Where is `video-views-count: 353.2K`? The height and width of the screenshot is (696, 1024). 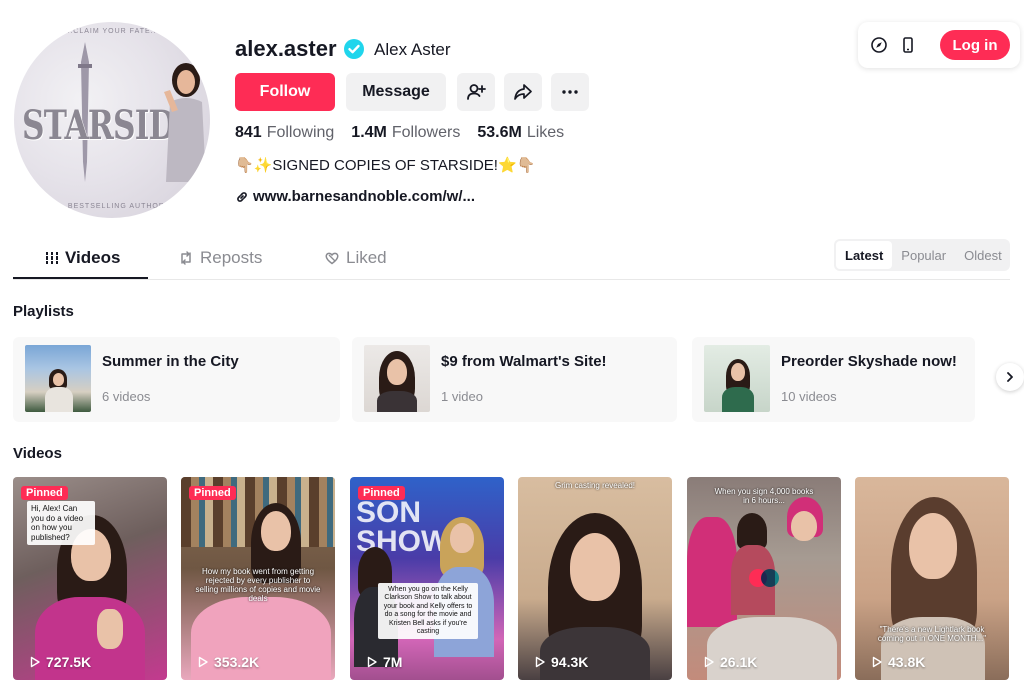 video-views-count: 353.2K is located at coordinates (237, 662).